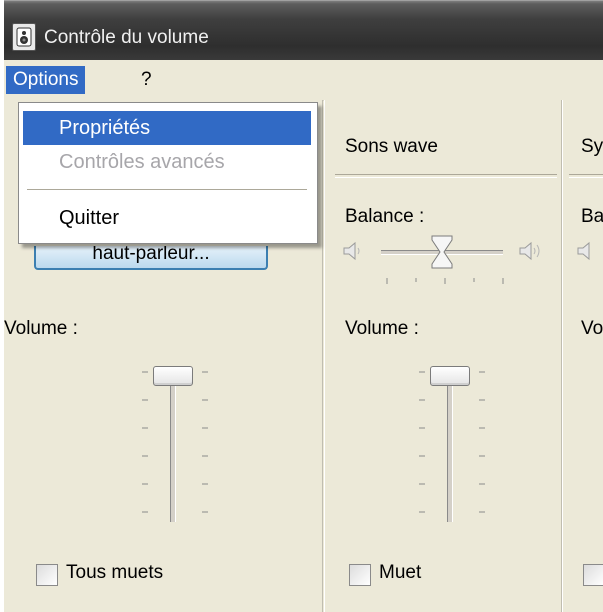  What do you see at coordinates (126, 37) in the screenshot?
I see `window-title: Contrôle du volume` at bounding box center [126, 37].